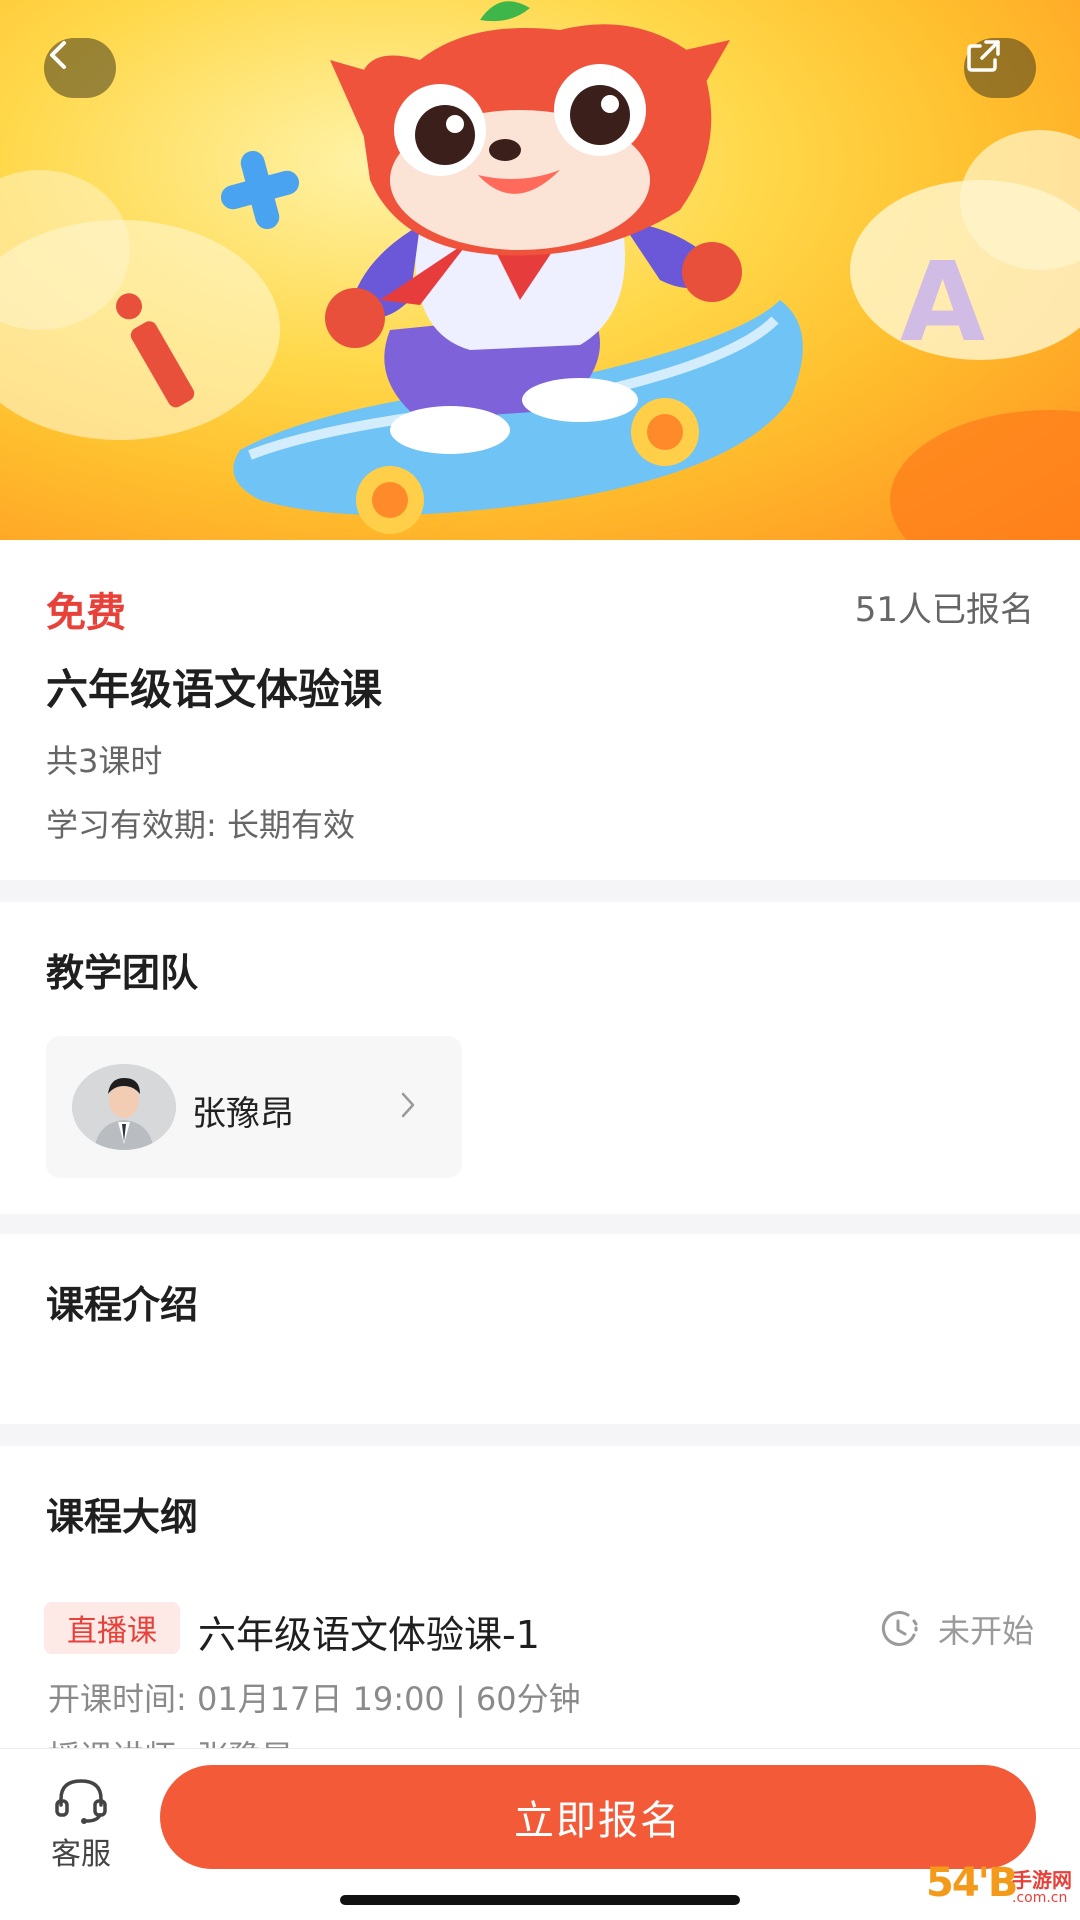 The height and width of the screenshot is (1920, 1080). I want to click on share-button, so click(1000, 68).